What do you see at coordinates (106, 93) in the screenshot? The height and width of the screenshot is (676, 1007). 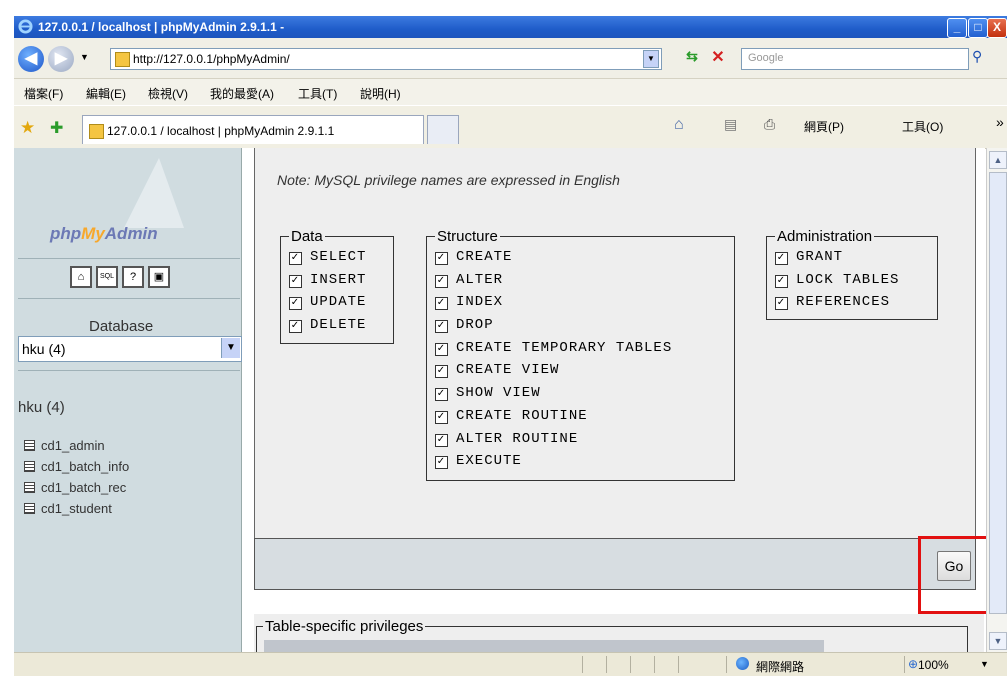 I see `menu-edit: 編輯(E)` at bounding box center [106, 93].